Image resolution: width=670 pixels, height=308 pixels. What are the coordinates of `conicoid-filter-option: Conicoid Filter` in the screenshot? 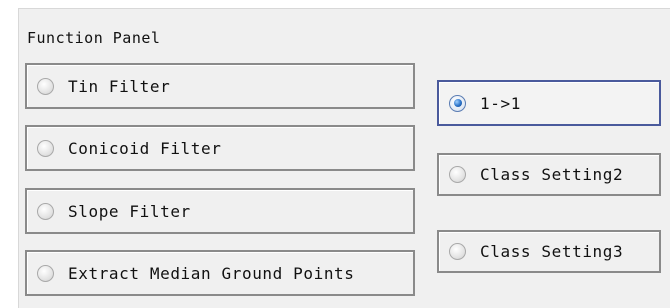 It's located at (220, 148).